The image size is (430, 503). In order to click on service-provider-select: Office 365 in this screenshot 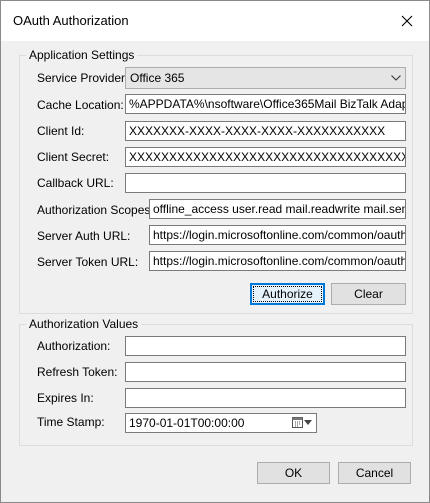, I will do `click(265, 78)`.